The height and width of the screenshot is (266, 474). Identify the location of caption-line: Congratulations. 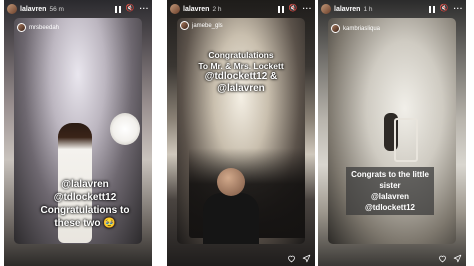
(241, 55).